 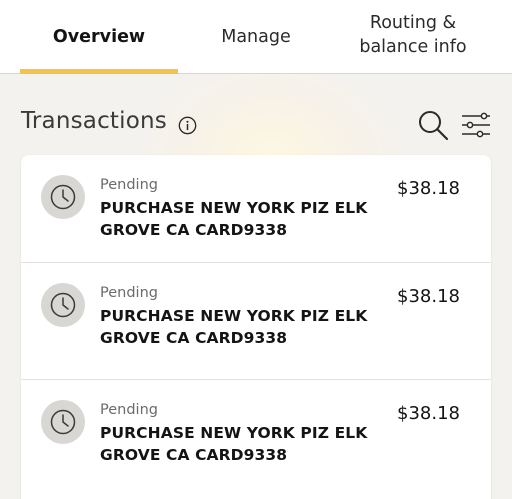 I want to click on tab-overview: Overview, so click(x=99, y=37).